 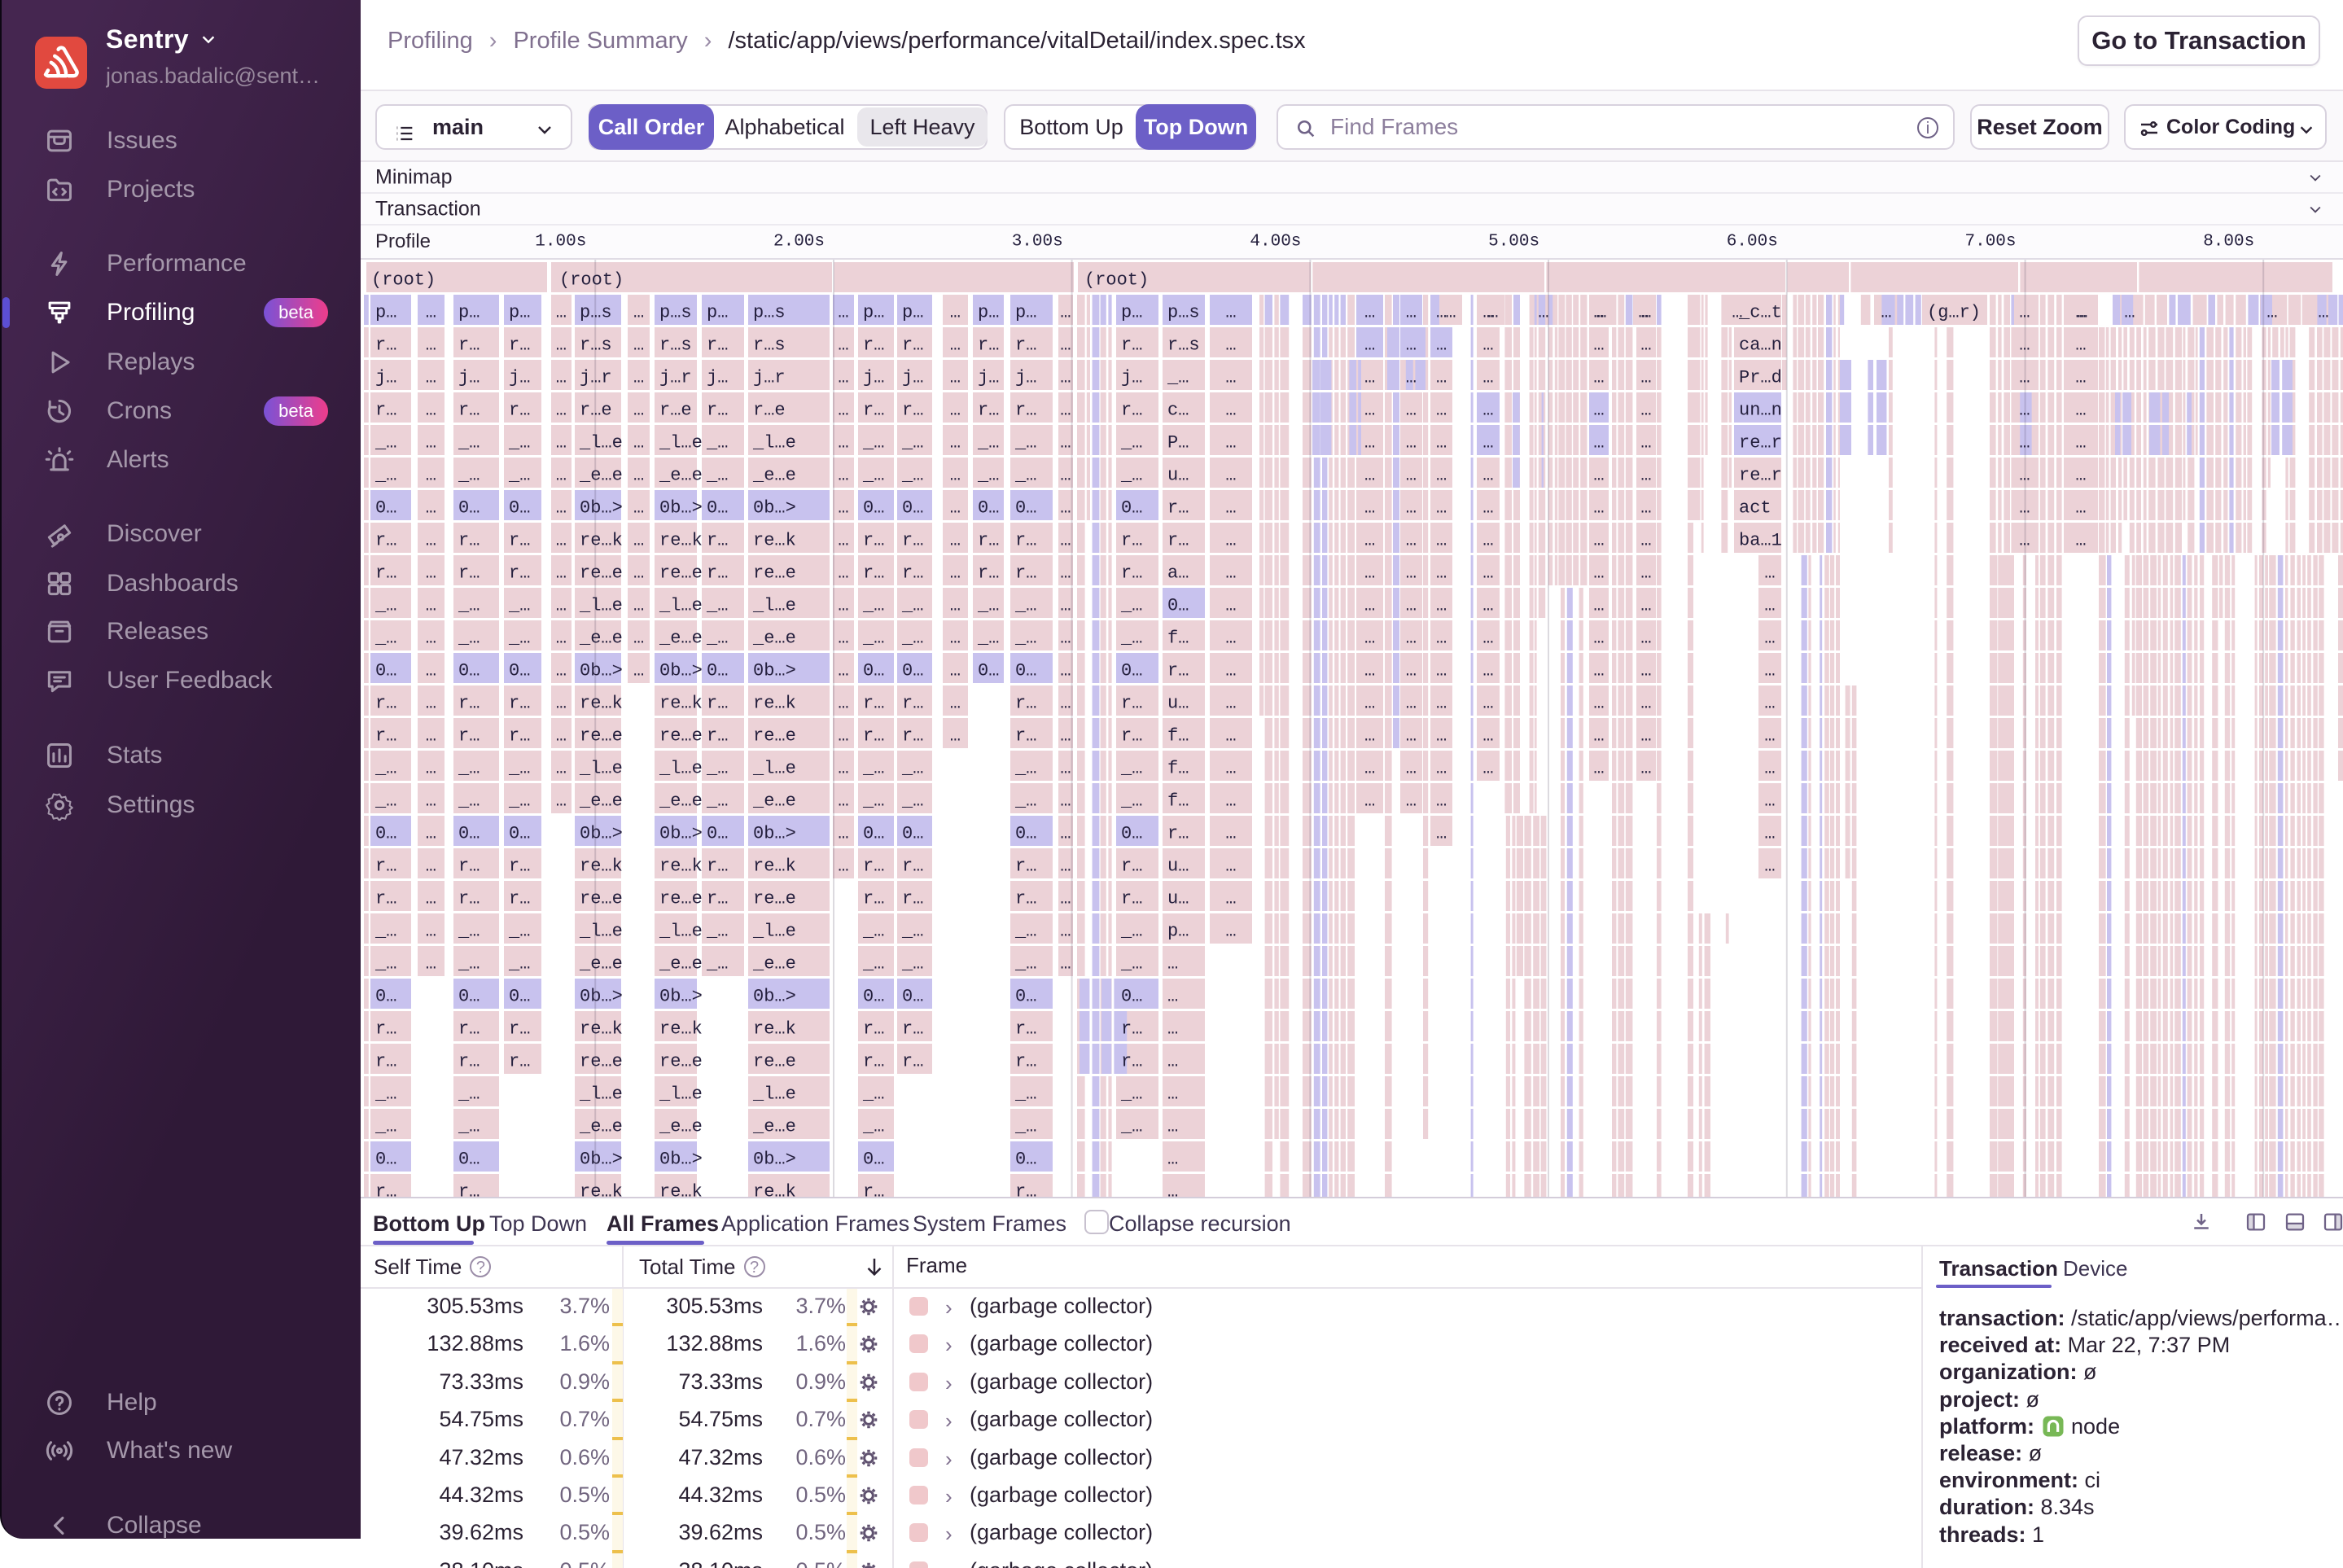 What do you see at coordinates (1761, 378) in the screenshot?
I see `svg-text: Pr…d` at bounding box center [1761, 378].